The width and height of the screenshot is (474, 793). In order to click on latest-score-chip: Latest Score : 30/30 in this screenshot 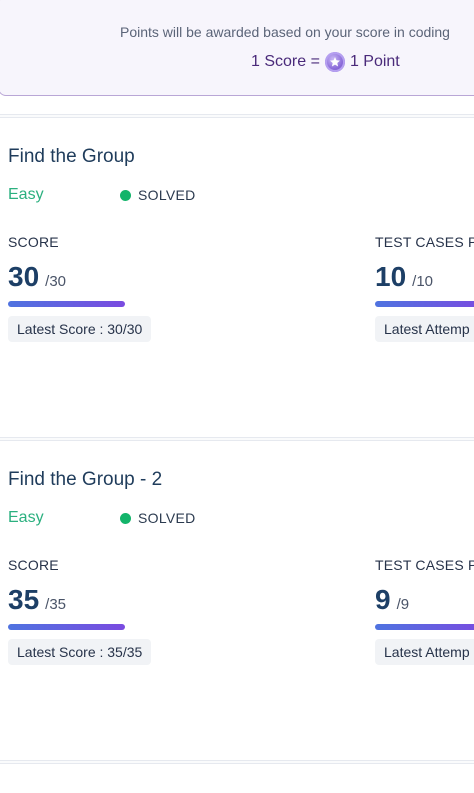, I will do `click(80, 329)`.